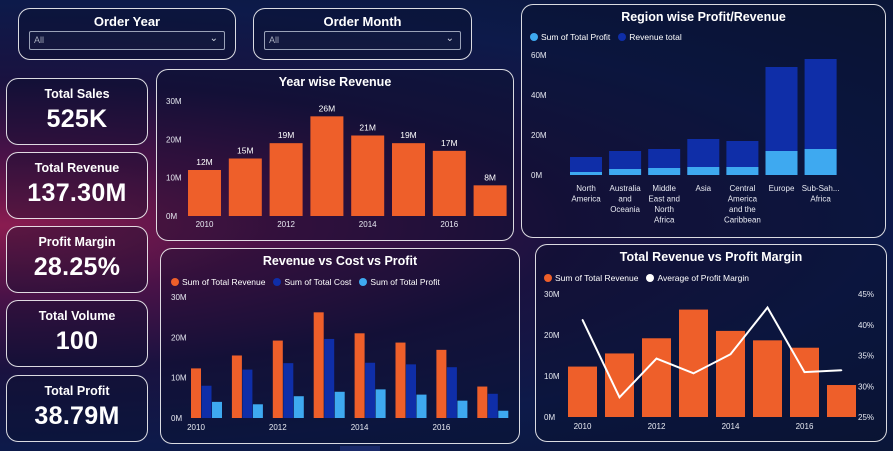 The image size is (893, 451). What do you see at coordinates (340, 362) in the screenshot?
I see `rcp-plot: 0M 10M 20M 30M 2010 2012 2014 2016` at bounding box center [340, 362].